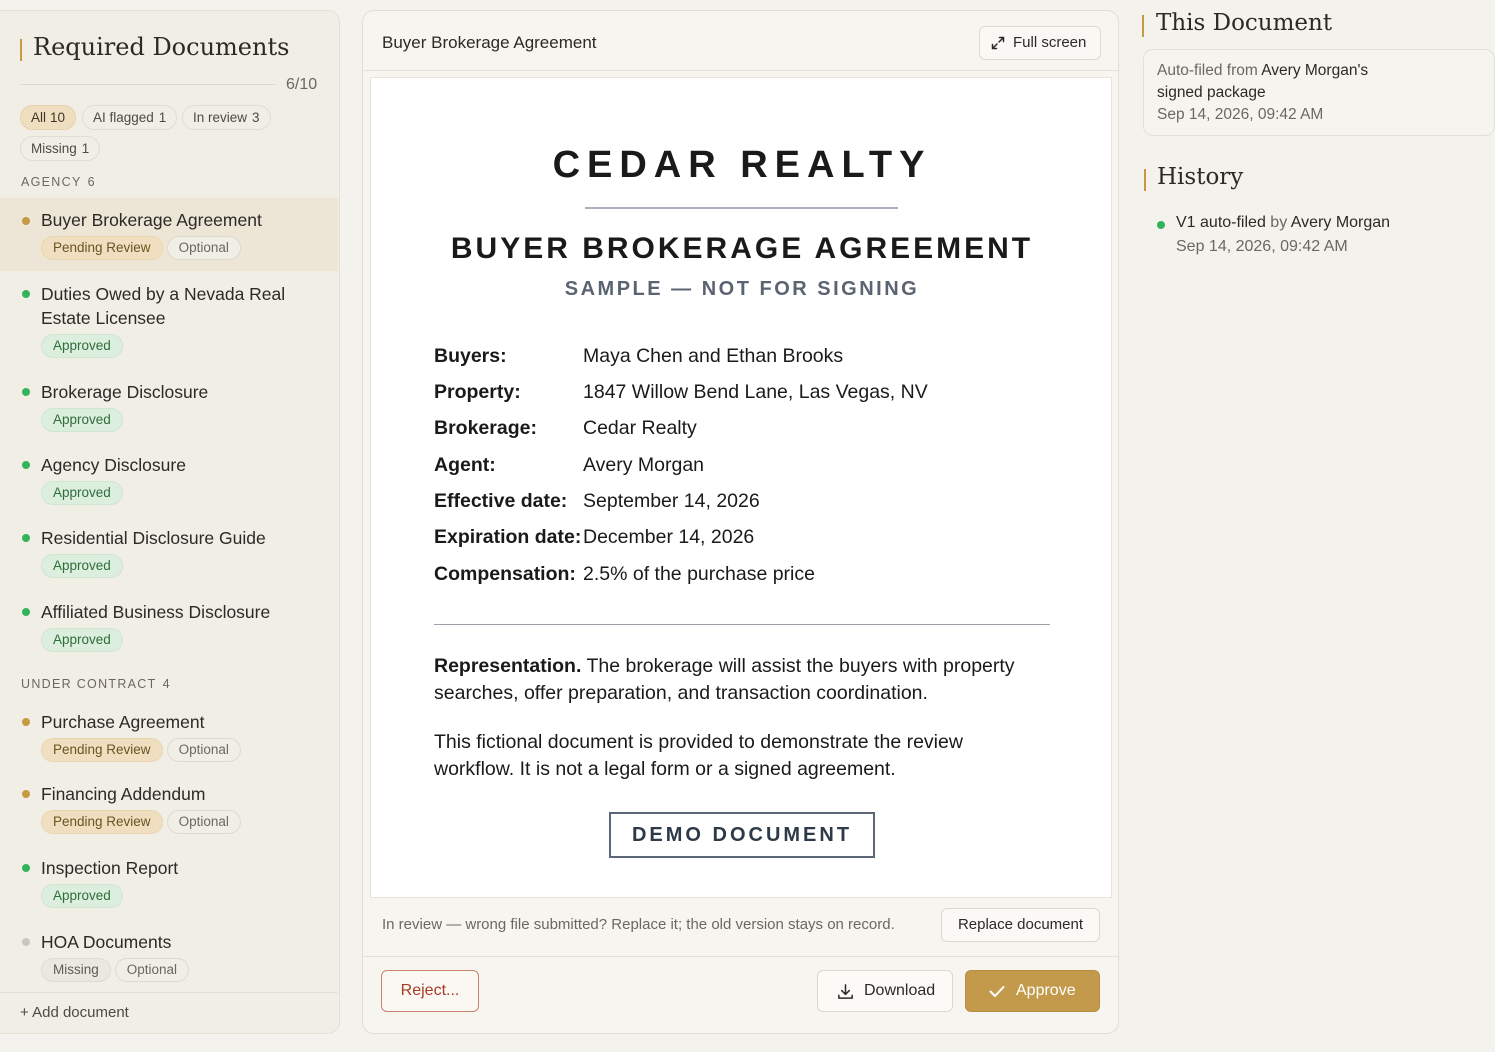  I want to click on this-document-heading: This Document, so click(1244, 23).